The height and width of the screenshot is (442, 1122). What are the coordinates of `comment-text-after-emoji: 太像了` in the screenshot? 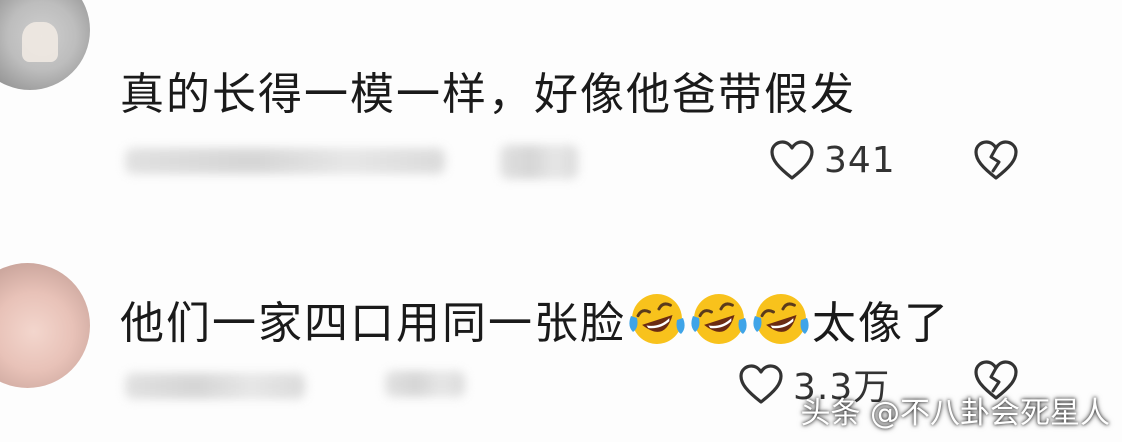 It's located at (881, 323).